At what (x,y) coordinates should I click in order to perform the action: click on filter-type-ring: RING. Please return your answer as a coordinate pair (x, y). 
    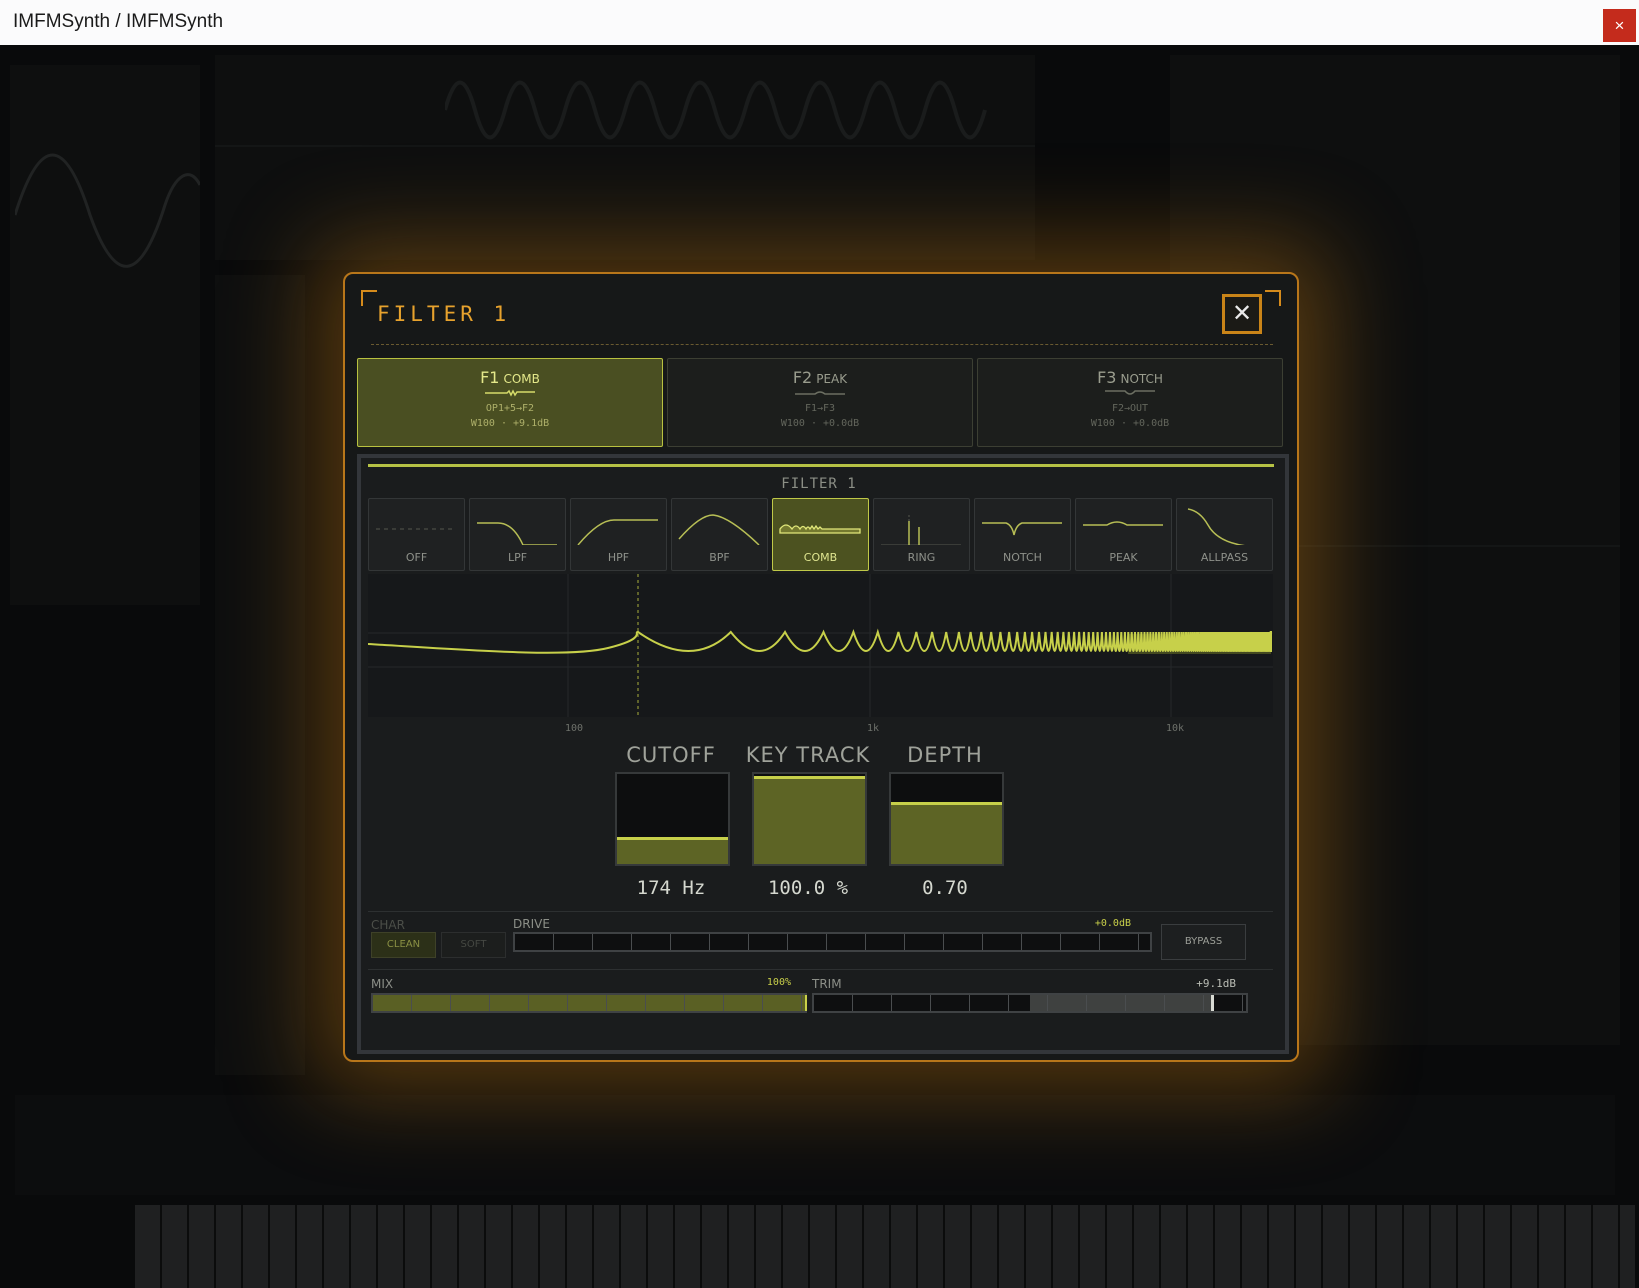
    Looking at the image, I should click on (921, 534).